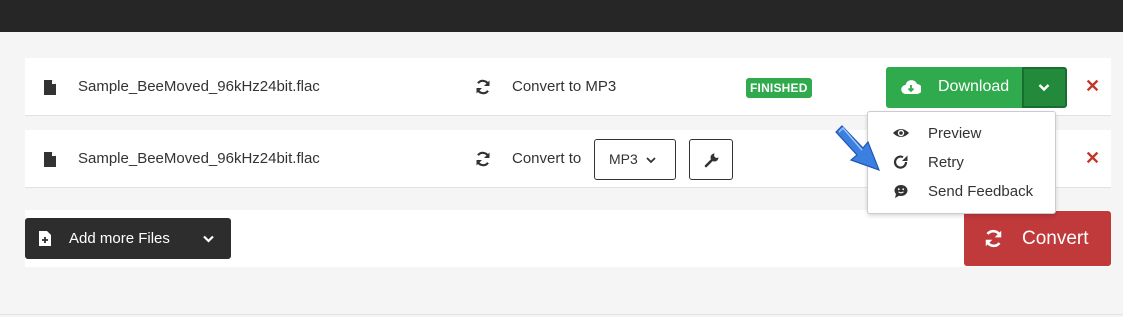 Image resolution: width=1123 pixels, height=317 pixels. What do you see at coordinates (901, 191) in the screenshot?
I see `feedback-icon` at bounding box center [901, 191].